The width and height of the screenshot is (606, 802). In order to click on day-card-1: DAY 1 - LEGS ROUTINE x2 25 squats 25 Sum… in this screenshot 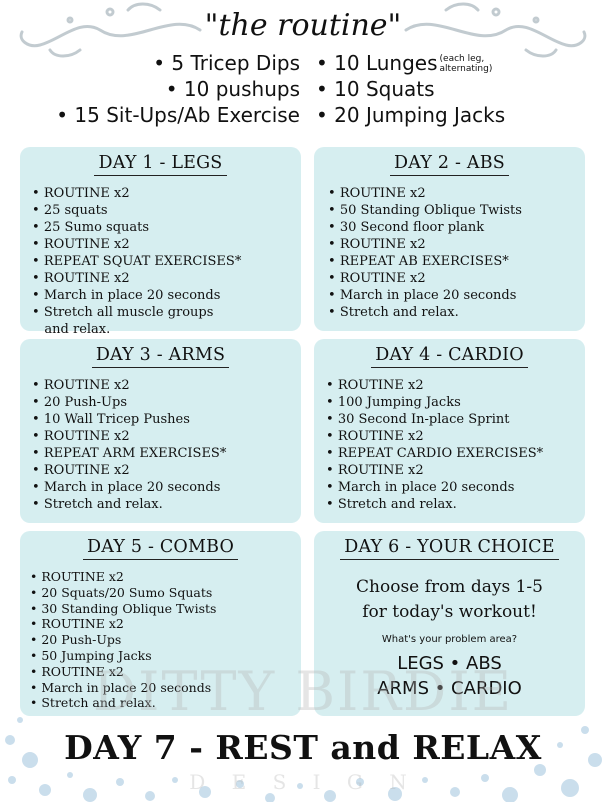, I will do `click(160, 242)`.